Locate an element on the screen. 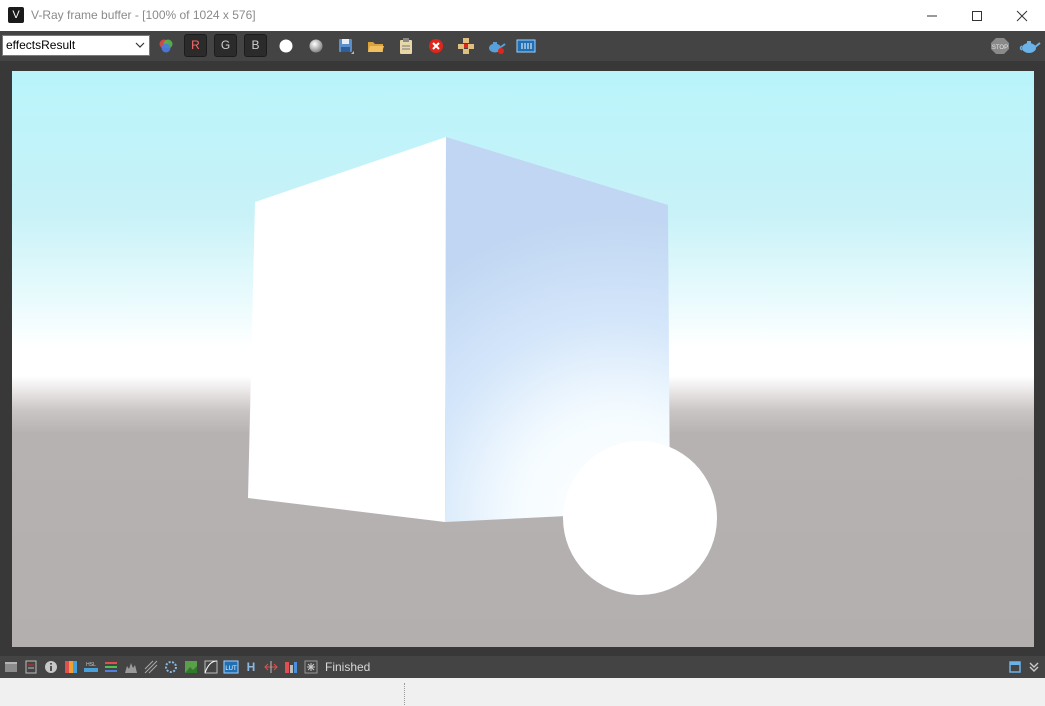 The width and height of the screenshot is (1045, 706). levels-button is located at coordinates (111, 667).